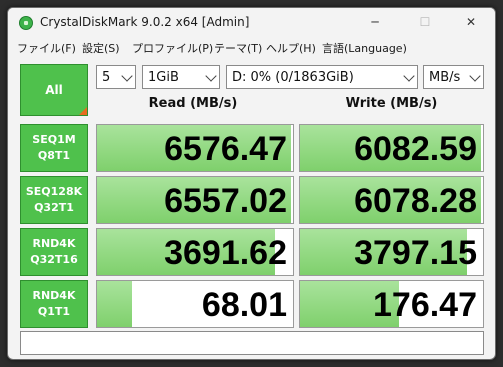  I want to click on test-queue: Q1T1, so click(54, 311).